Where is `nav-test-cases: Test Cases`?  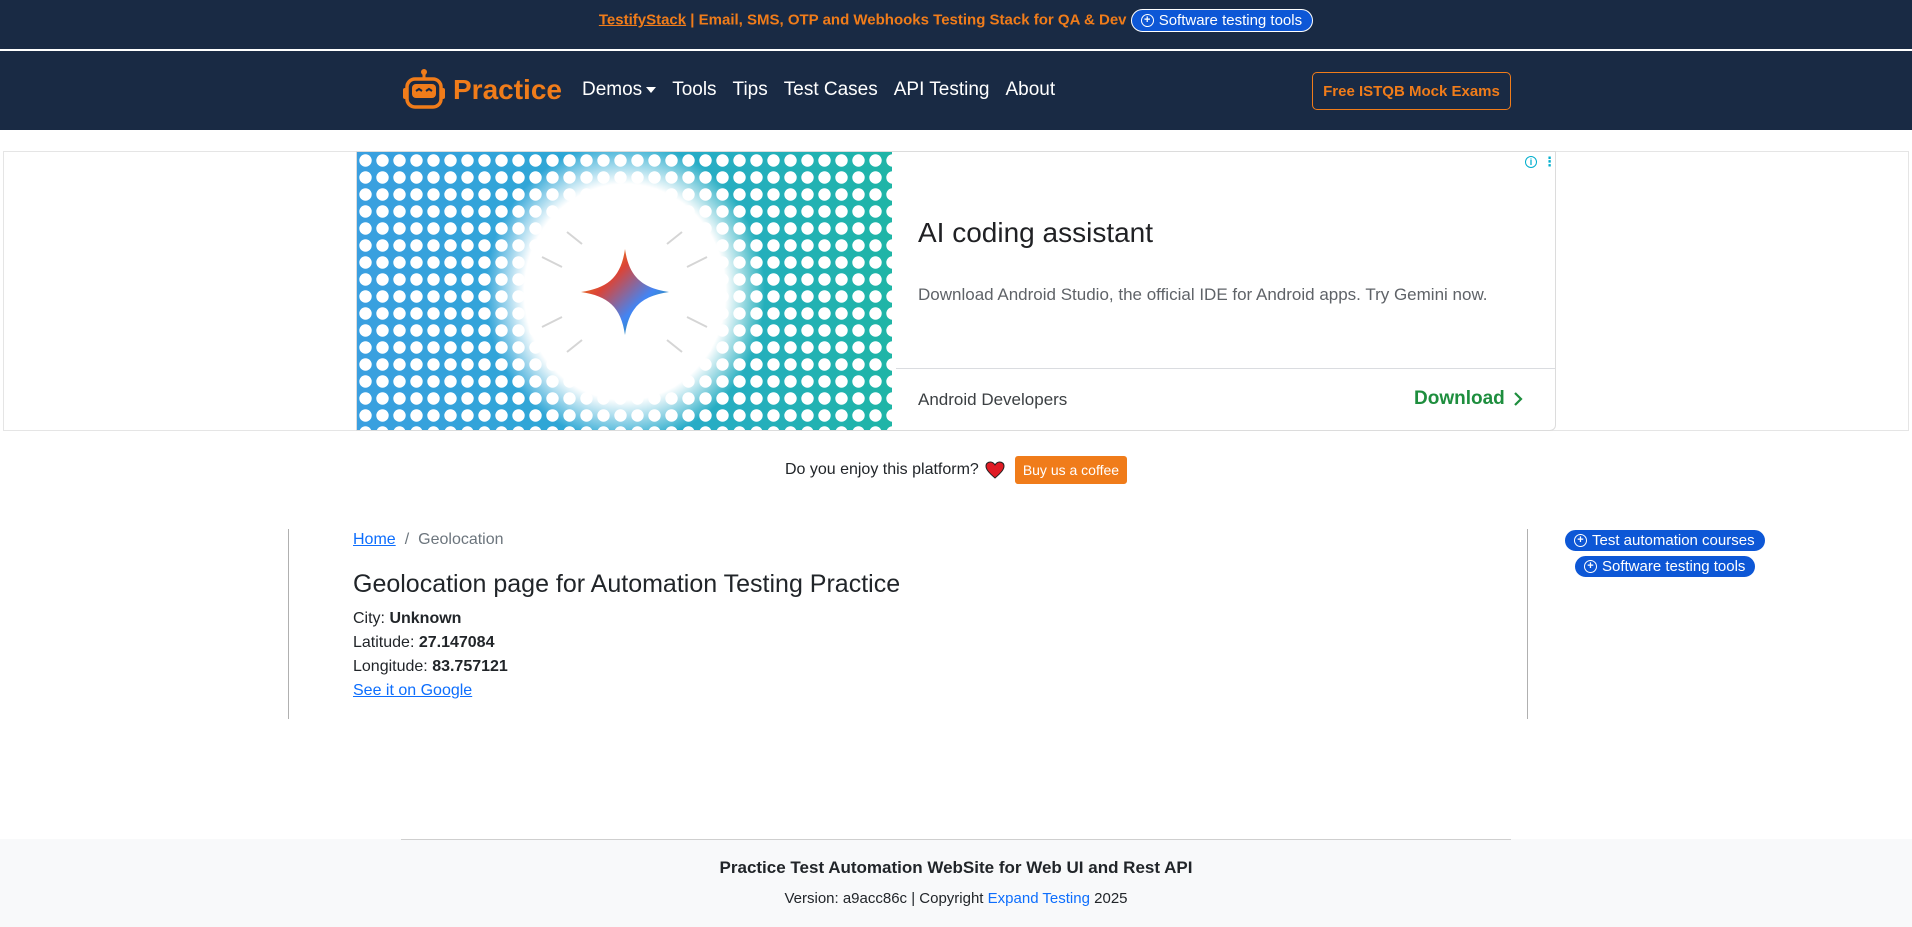 nav-test-cases: Test Cases is located at coordinates (831, 90).